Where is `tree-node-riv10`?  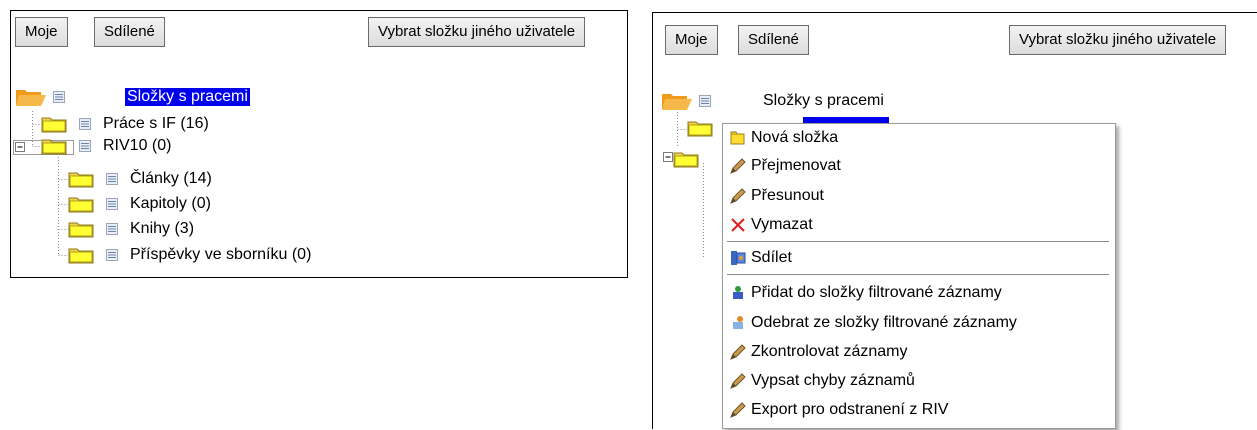 tree-node-riv10 is located at coordinates (685, 159).